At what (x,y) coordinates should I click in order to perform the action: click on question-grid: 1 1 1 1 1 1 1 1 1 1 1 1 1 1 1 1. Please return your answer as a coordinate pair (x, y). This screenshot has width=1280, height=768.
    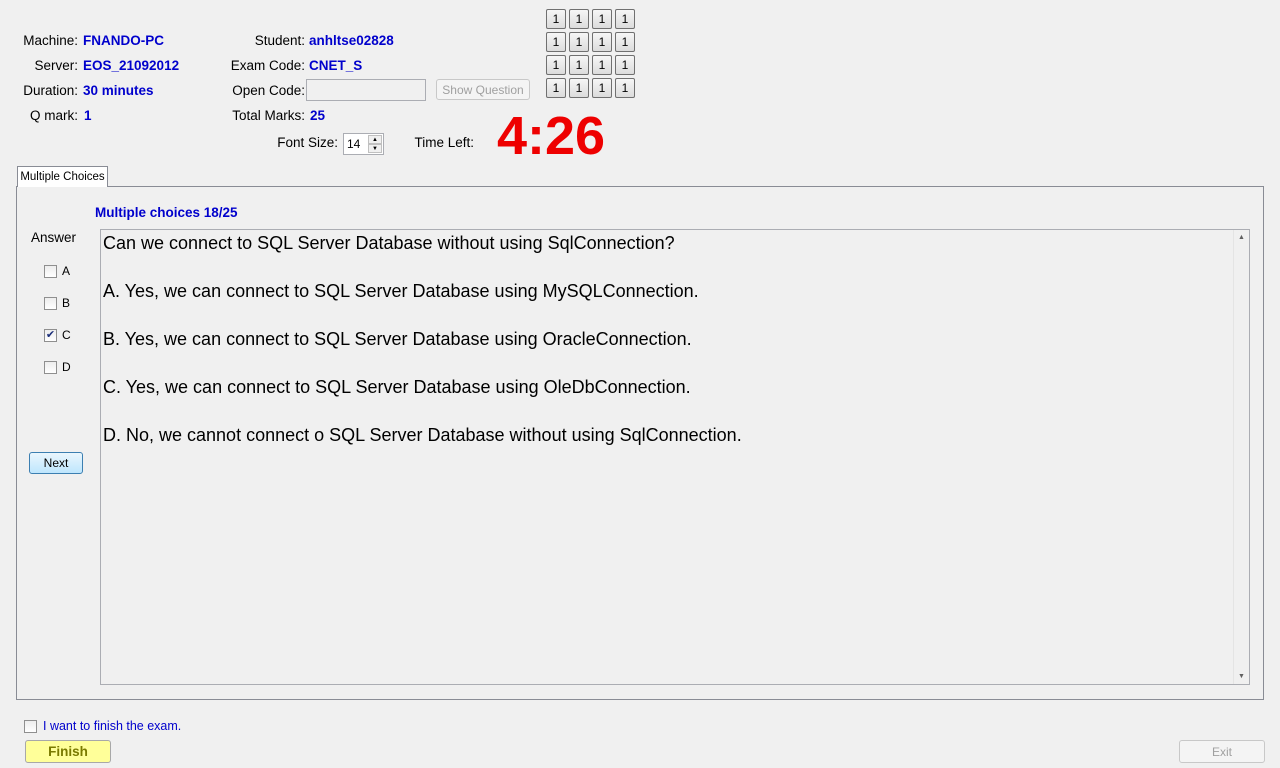
    Looking at the image, I should click on (592, 55).